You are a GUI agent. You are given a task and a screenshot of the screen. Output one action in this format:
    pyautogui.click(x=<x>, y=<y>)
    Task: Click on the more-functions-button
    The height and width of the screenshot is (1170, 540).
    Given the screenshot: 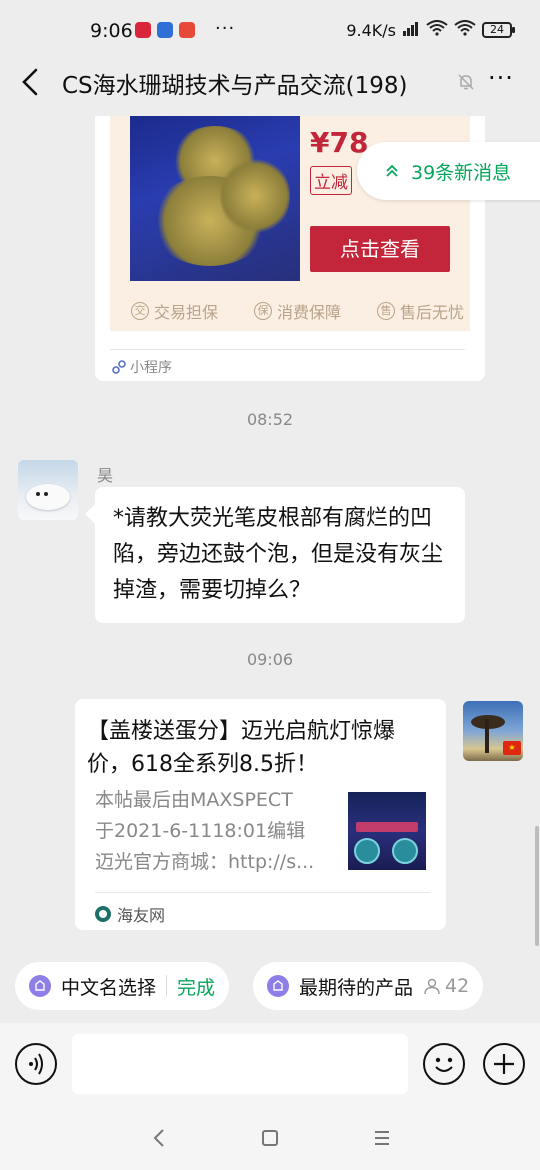 What is the action you would take?
    pyautogui.click(x=504, y=1064)
    